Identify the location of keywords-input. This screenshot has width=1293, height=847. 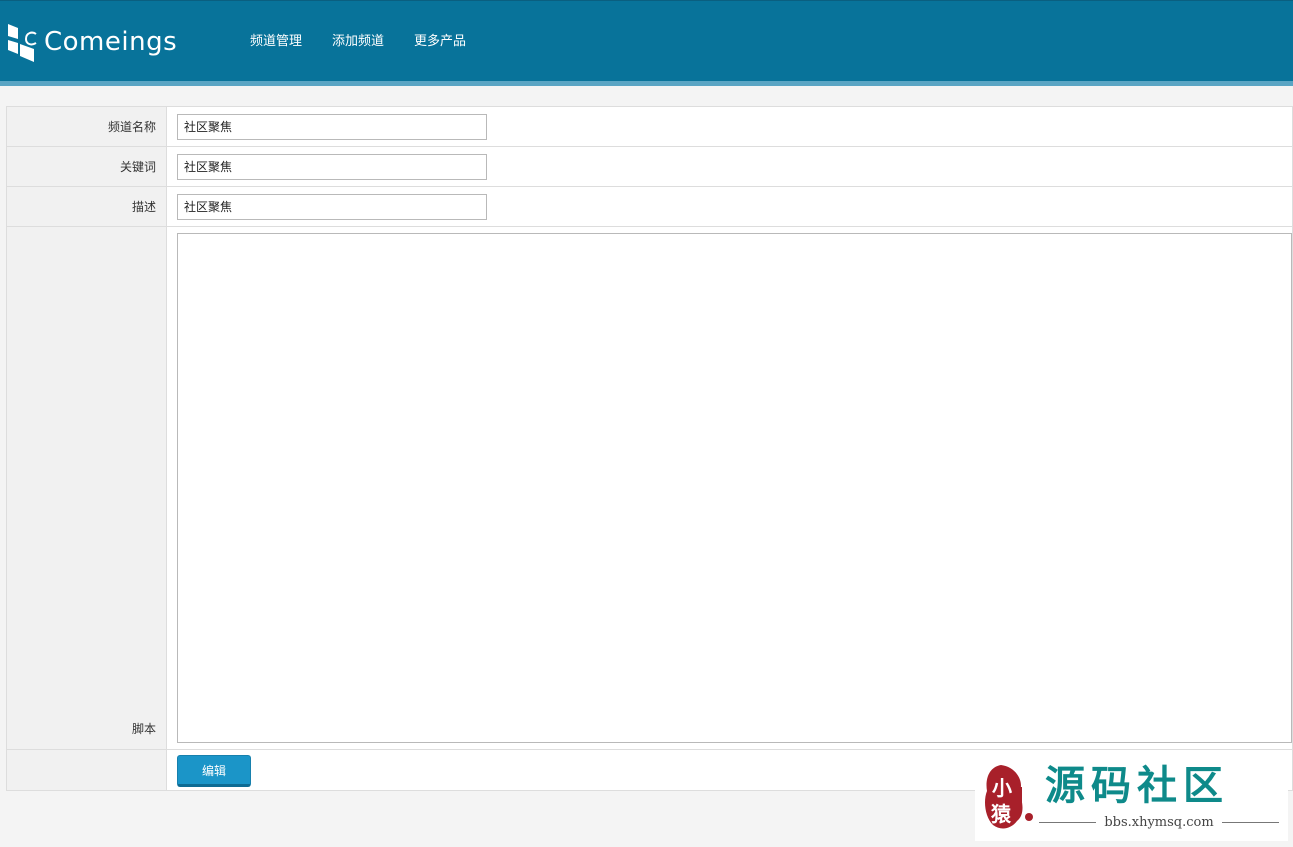
(332, 166).